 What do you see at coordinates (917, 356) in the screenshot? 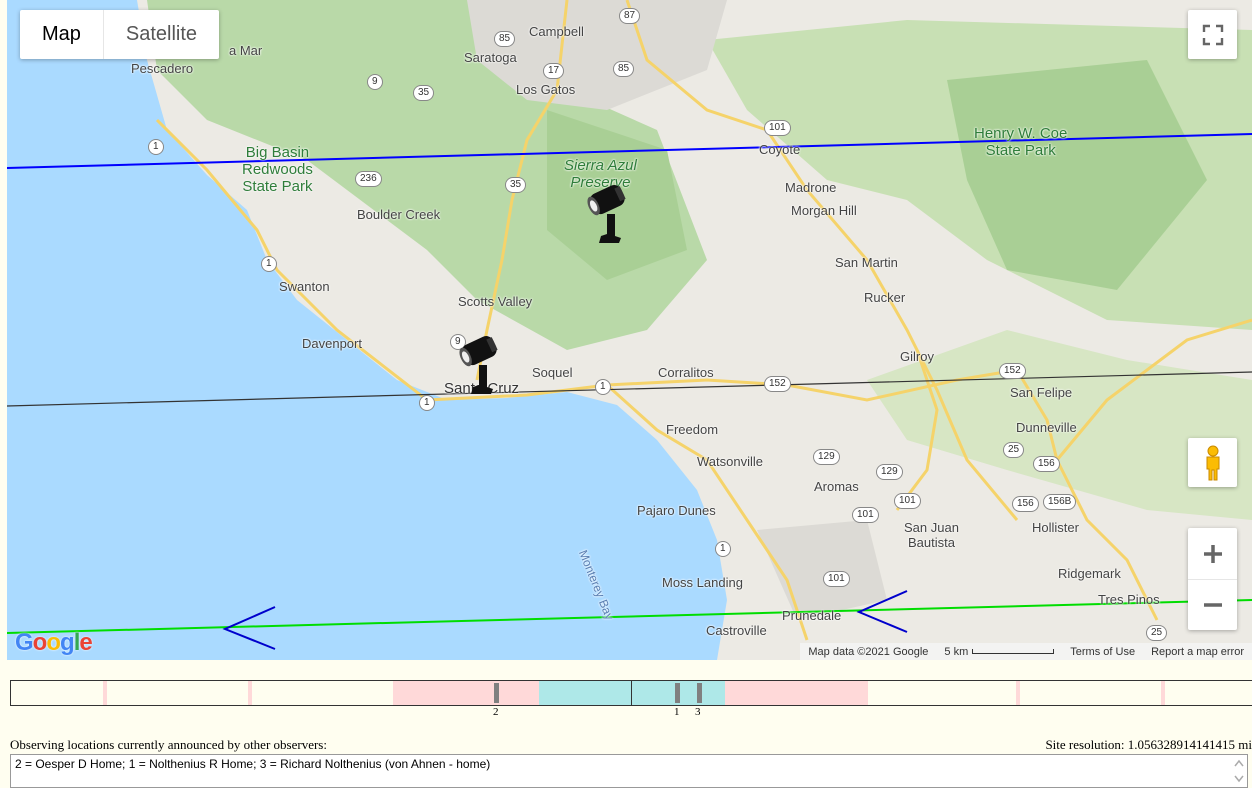
I see `place-gilroy: Gilroy` at bounding box center [917, 356].